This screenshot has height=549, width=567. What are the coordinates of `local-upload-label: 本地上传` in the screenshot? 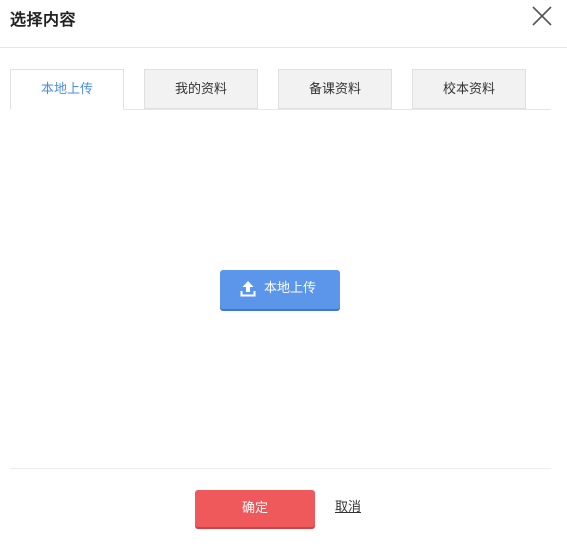 It's located at (290, 288).